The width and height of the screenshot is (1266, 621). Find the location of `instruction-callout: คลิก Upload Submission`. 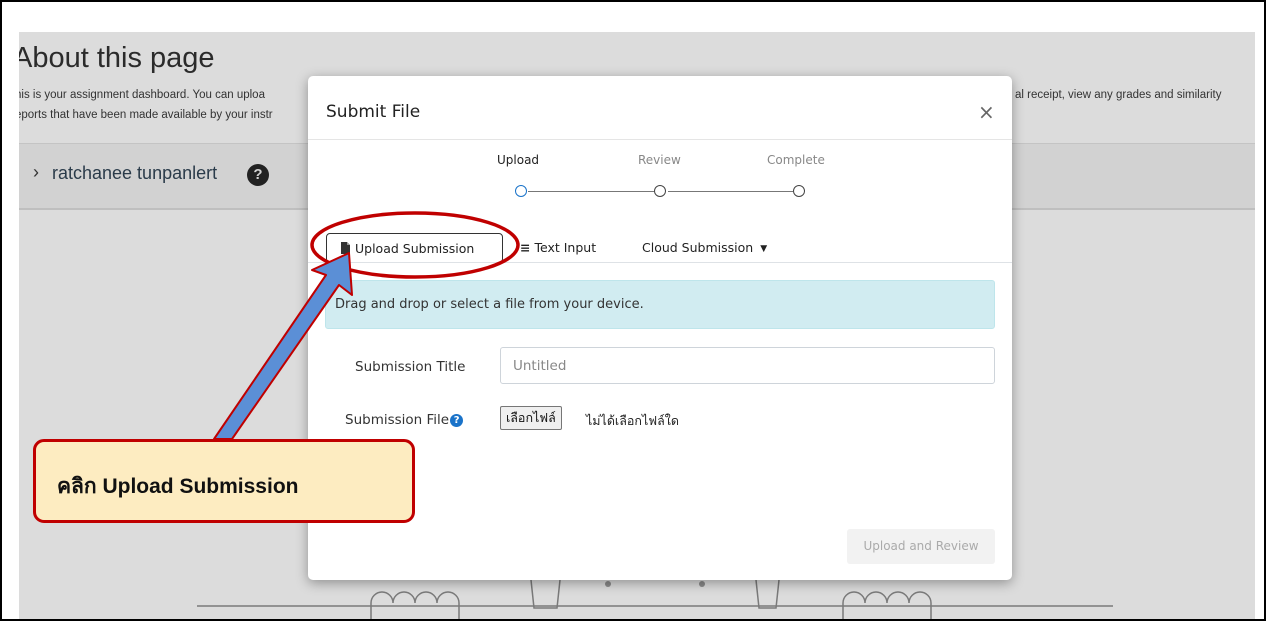

instruction-callout: คลิก Upload Submission is located at coordinates (224, 481).